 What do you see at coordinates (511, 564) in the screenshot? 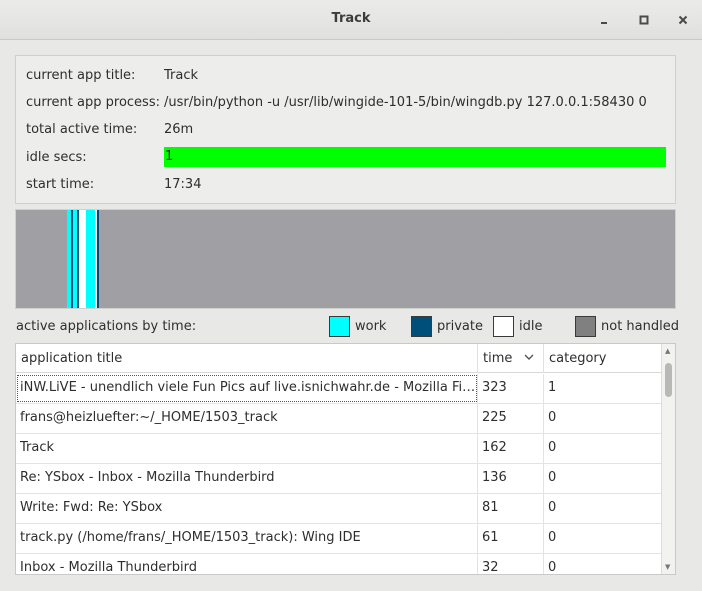
I see `cell-time: 32` at bounding box center [511, 564].